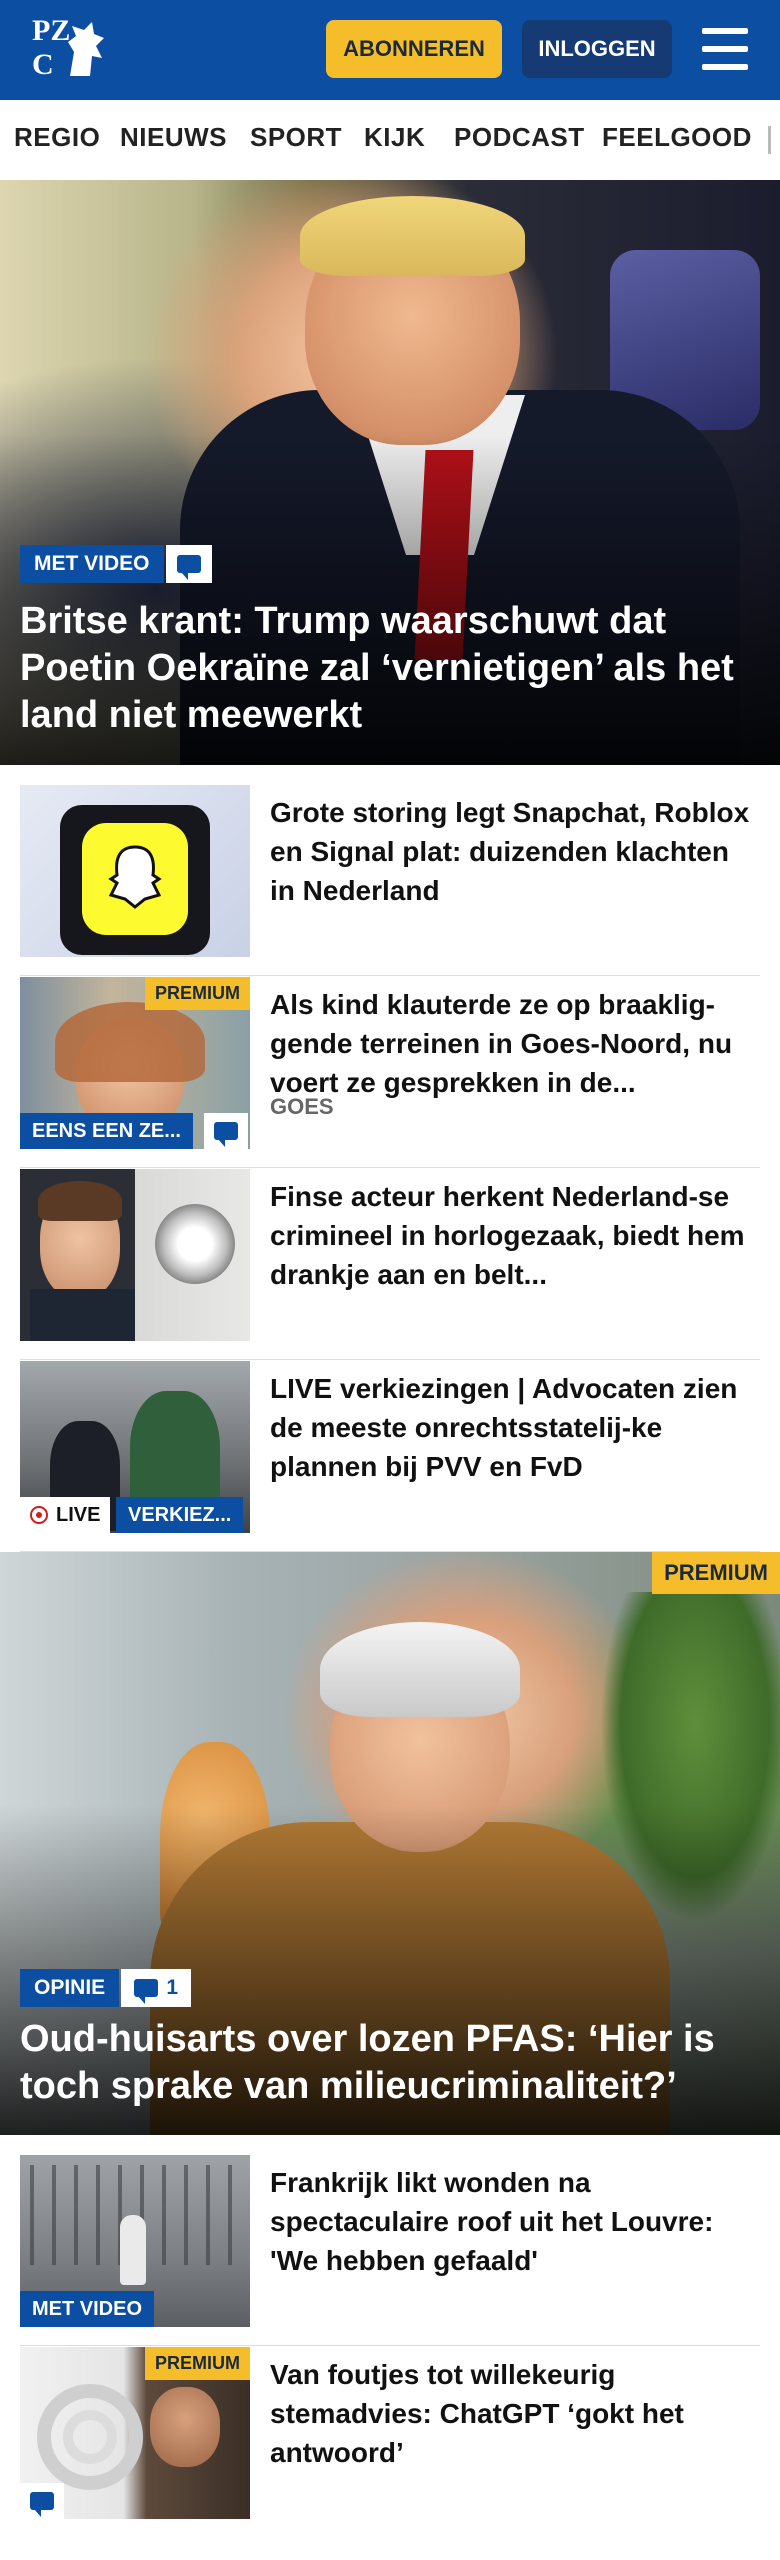 Image resolution: width=780 pixels, height=2560 pixels. I want to click on live-dot-icon, so click(39, 1515).